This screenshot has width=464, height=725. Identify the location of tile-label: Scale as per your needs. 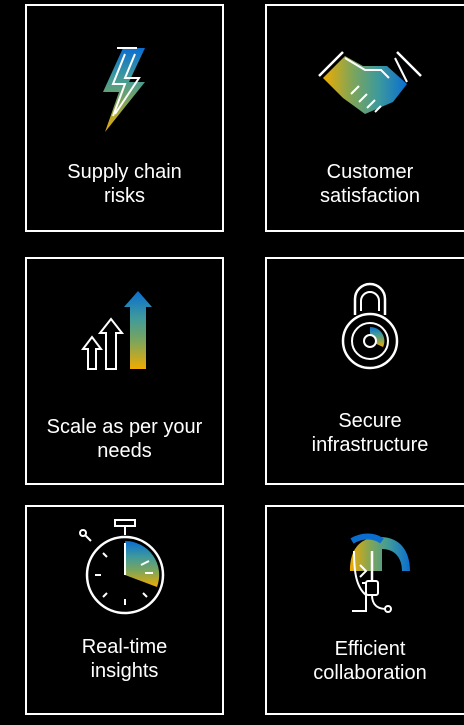
(124, 439).